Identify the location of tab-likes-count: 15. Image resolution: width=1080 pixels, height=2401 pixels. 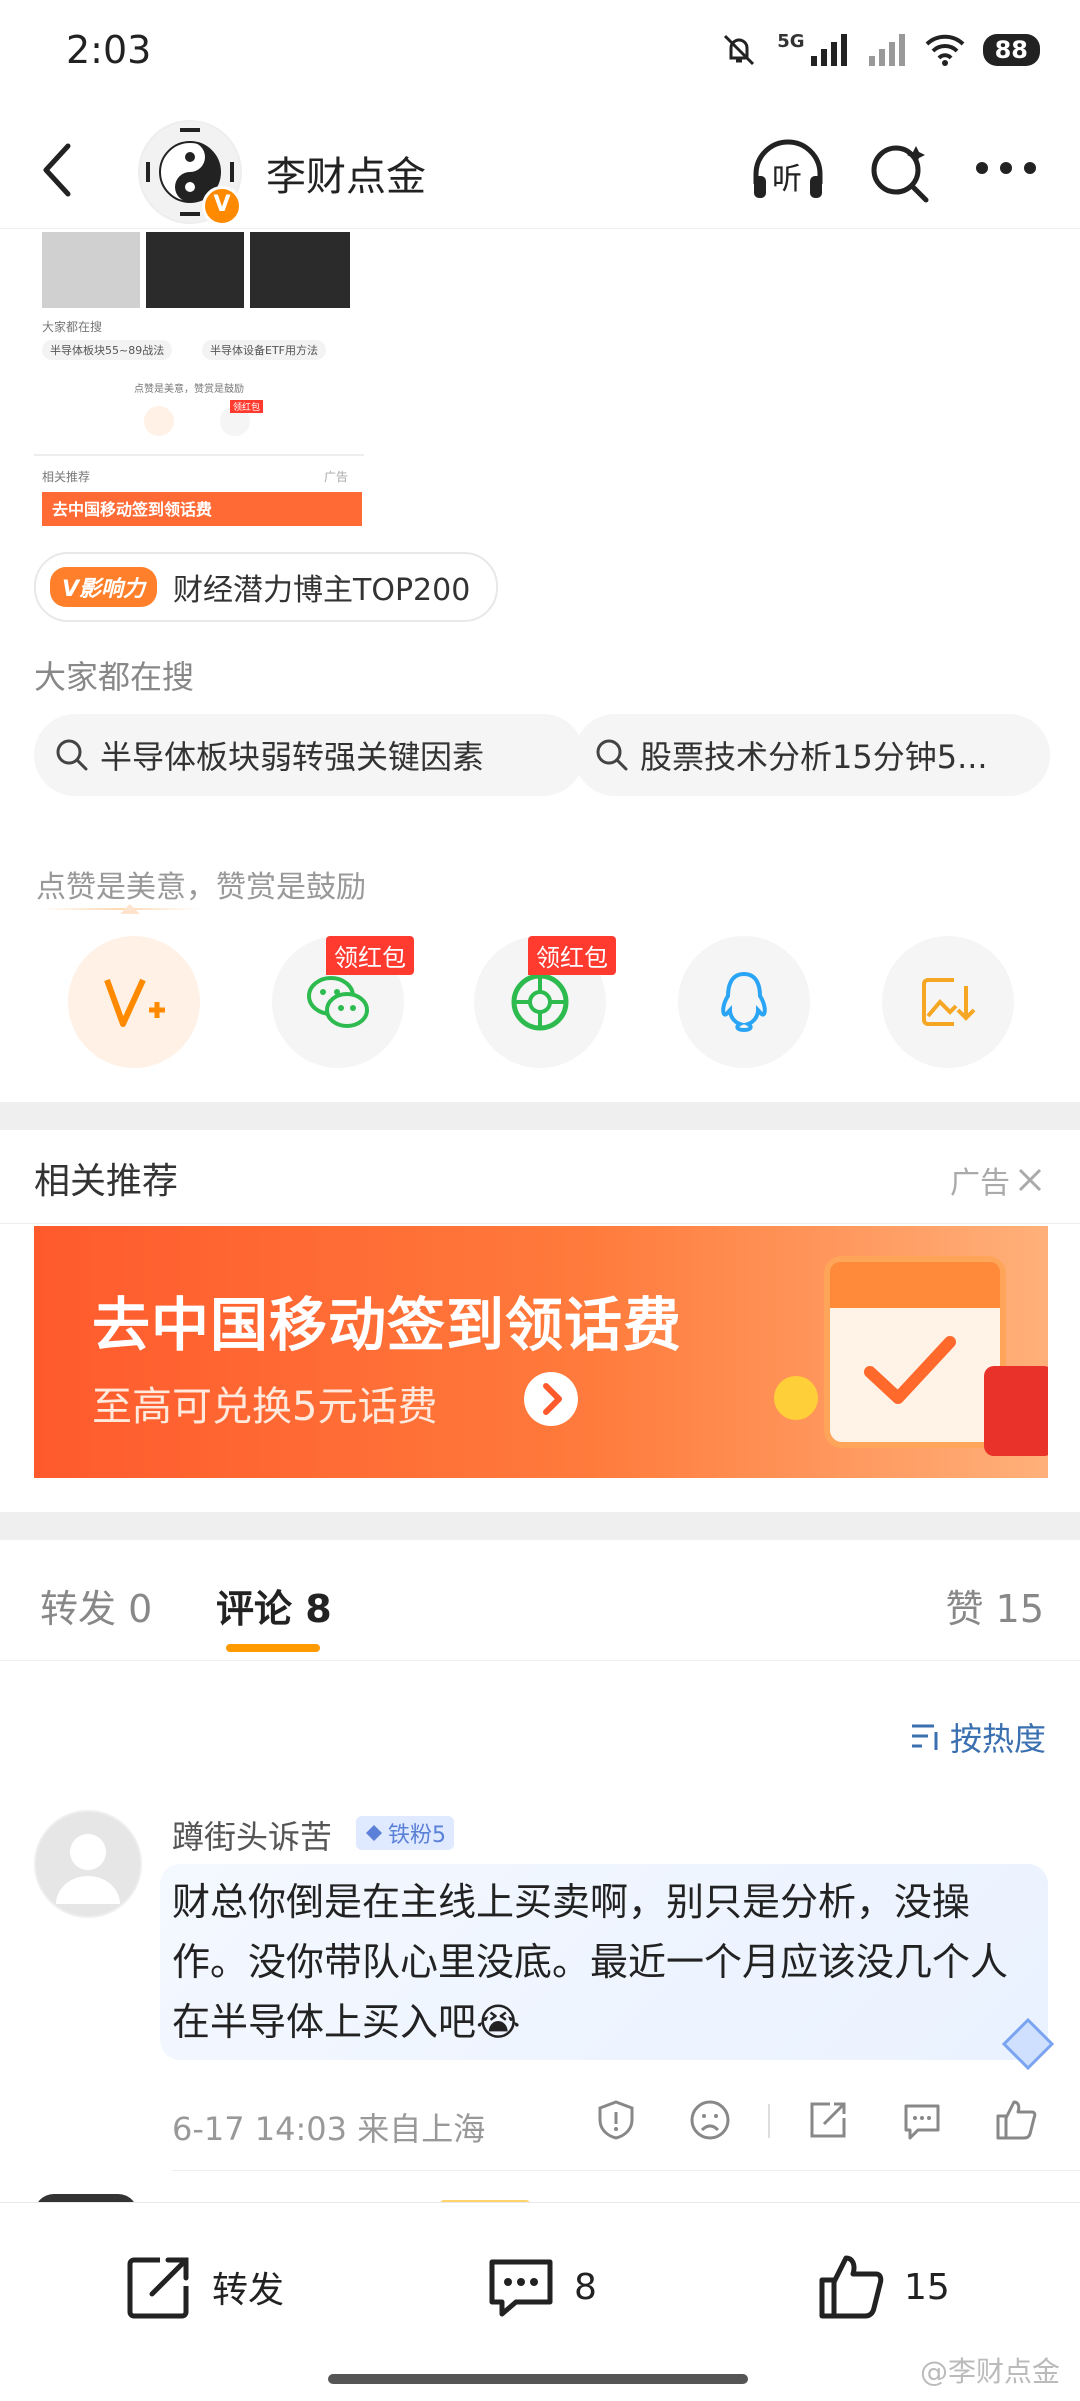
(1019, 1609).